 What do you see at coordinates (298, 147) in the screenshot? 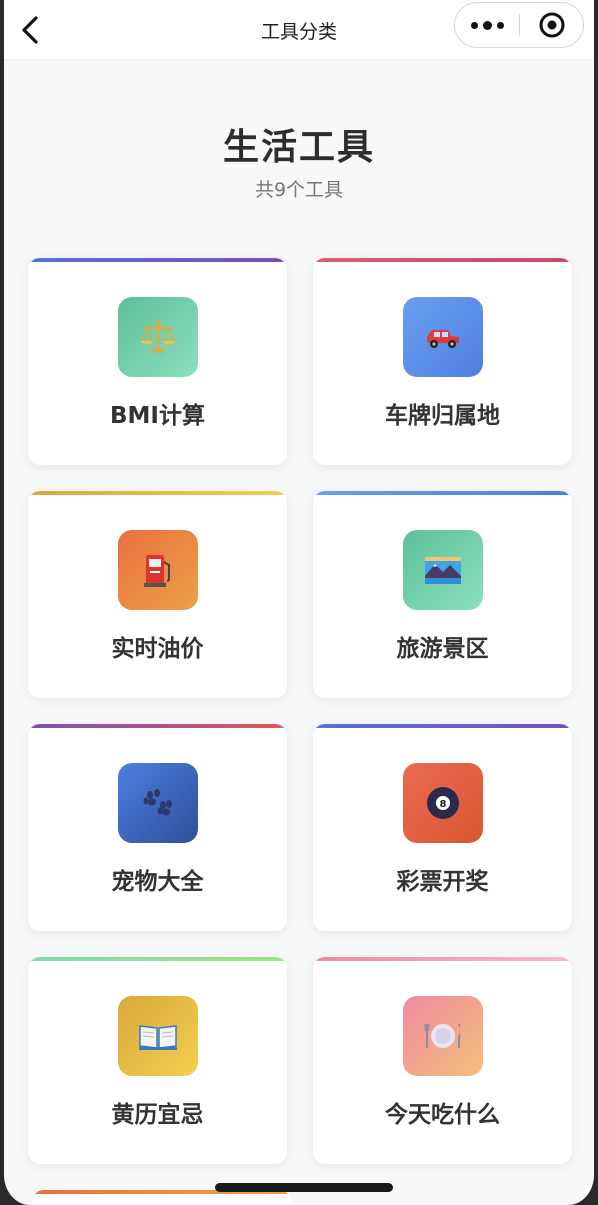
I see `page-title: 生活工具` at bounding box center [298, 147].